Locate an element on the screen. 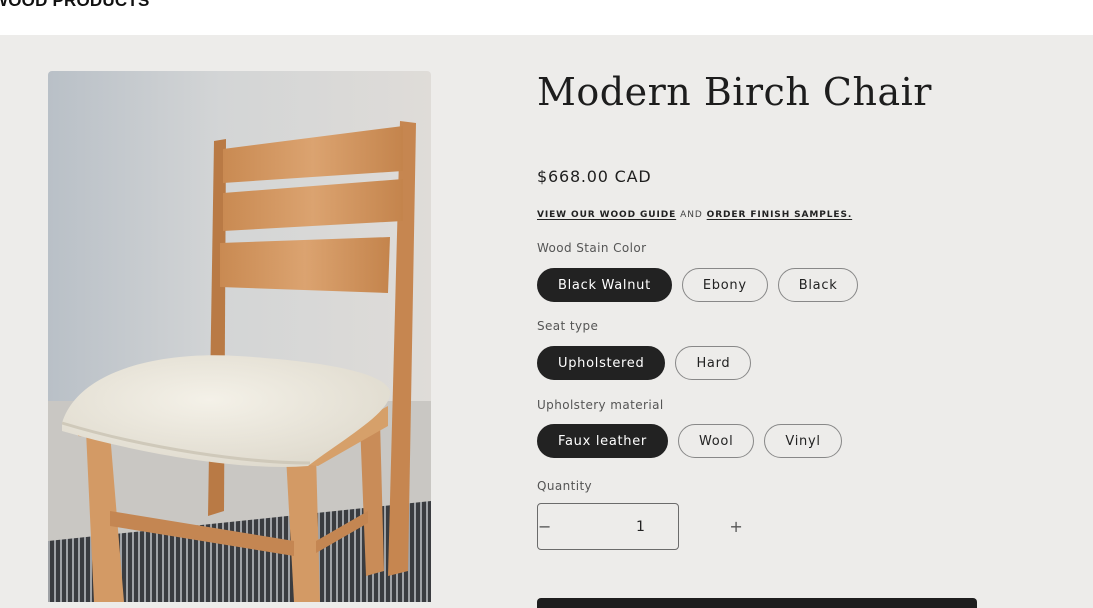 This screenshot has height=608, width=1093. upholstery-label: Upholstery material is located at coordinates (600, 405).